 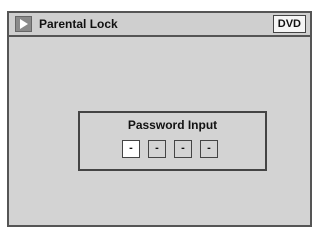 What do you see at coordinates (209, 149) in the screenshot?
I see `password-digit-4: -` at bounding box center [209, 149].